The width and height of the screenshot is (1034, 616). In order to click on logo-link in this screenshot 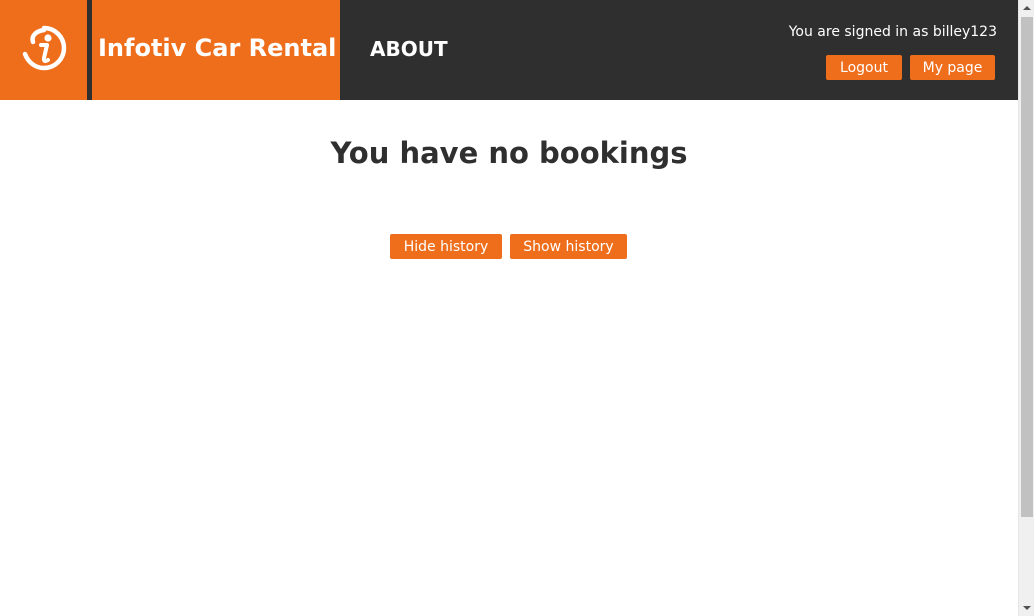, I will do `click(43, 50)`.